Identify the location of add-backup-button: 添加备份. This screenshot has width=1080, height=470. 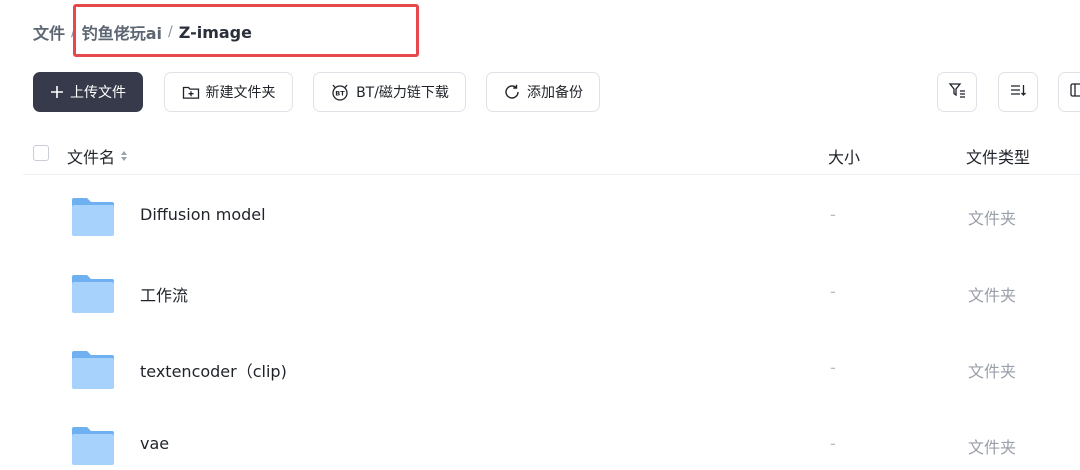
(543, 92).